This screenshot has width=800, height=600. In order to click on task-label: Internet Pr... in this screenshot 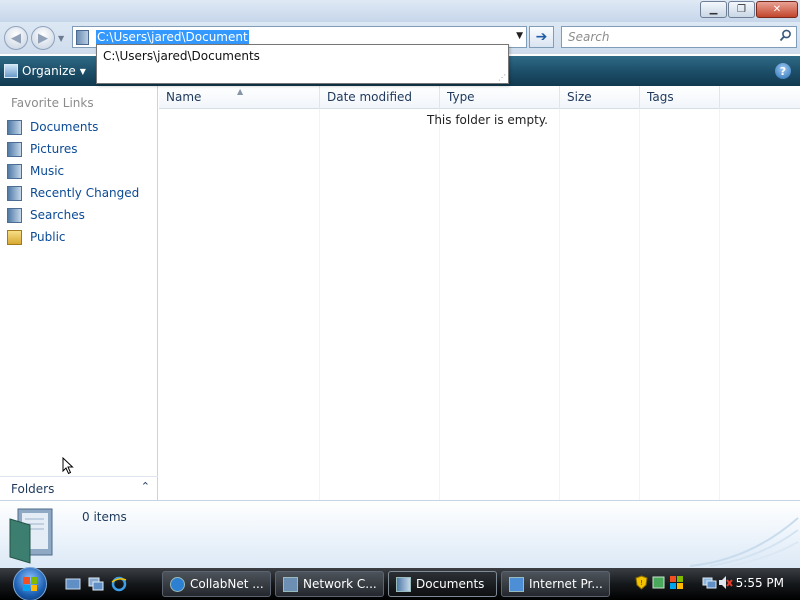, I will do `click(566, 584)`.